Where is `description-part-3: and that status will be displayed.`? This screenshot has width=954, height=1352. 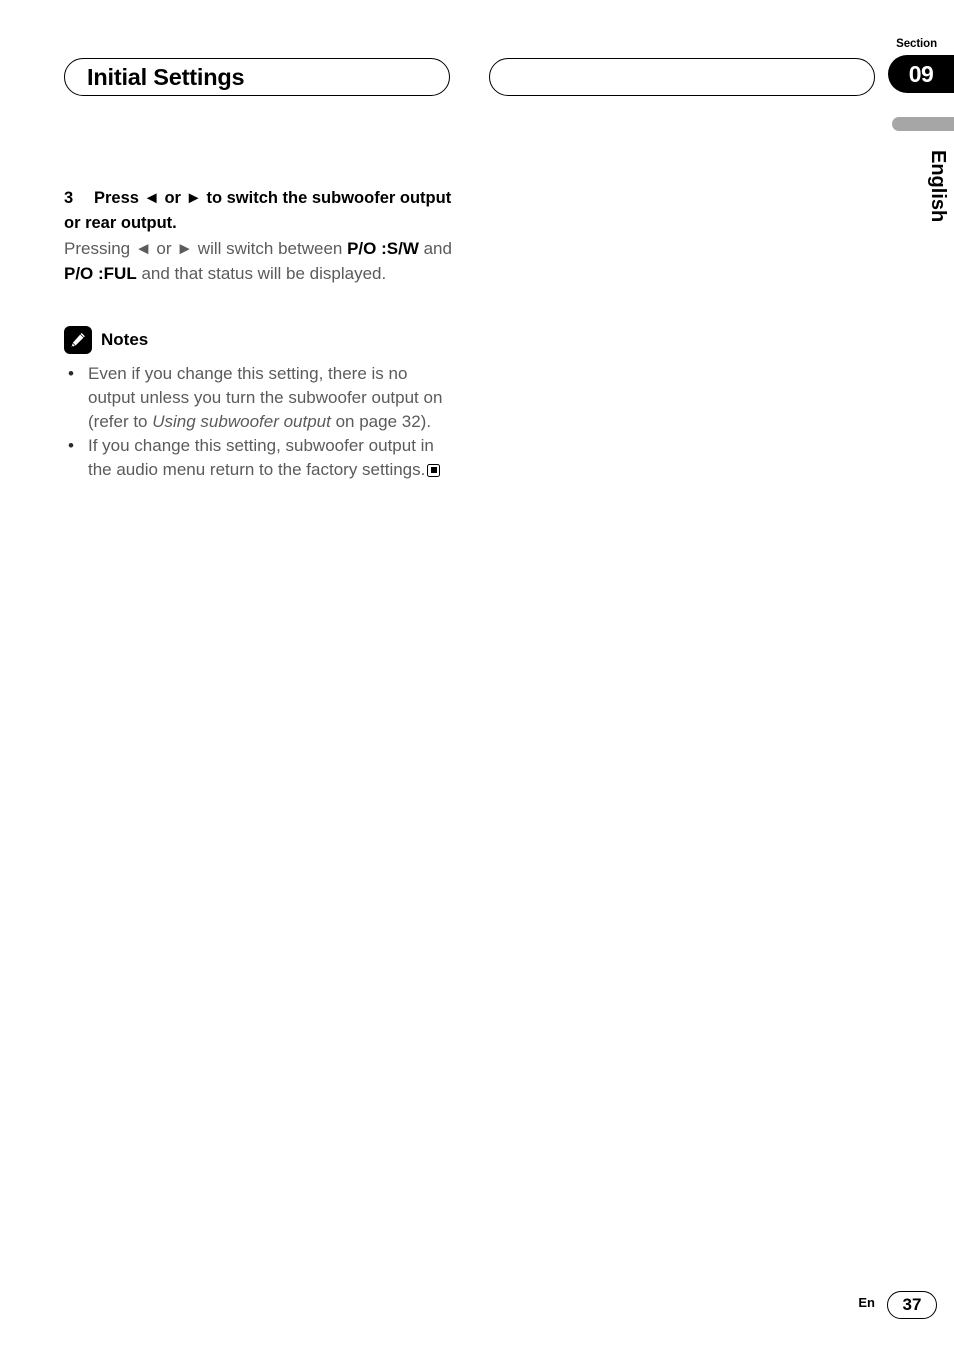 description-part-3: and that status will be displayed. is located at coordinates (261, 273).